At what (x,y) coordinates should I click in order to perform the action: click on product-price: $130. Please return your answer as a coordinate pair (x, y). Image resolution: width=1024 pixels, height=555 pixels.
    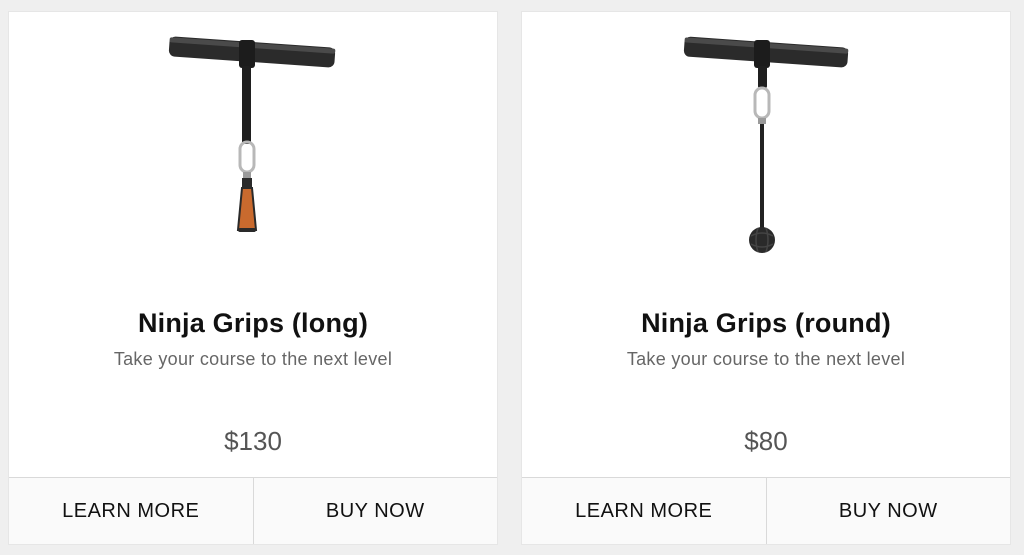
    Looking at the image, I should click on (253, 441).